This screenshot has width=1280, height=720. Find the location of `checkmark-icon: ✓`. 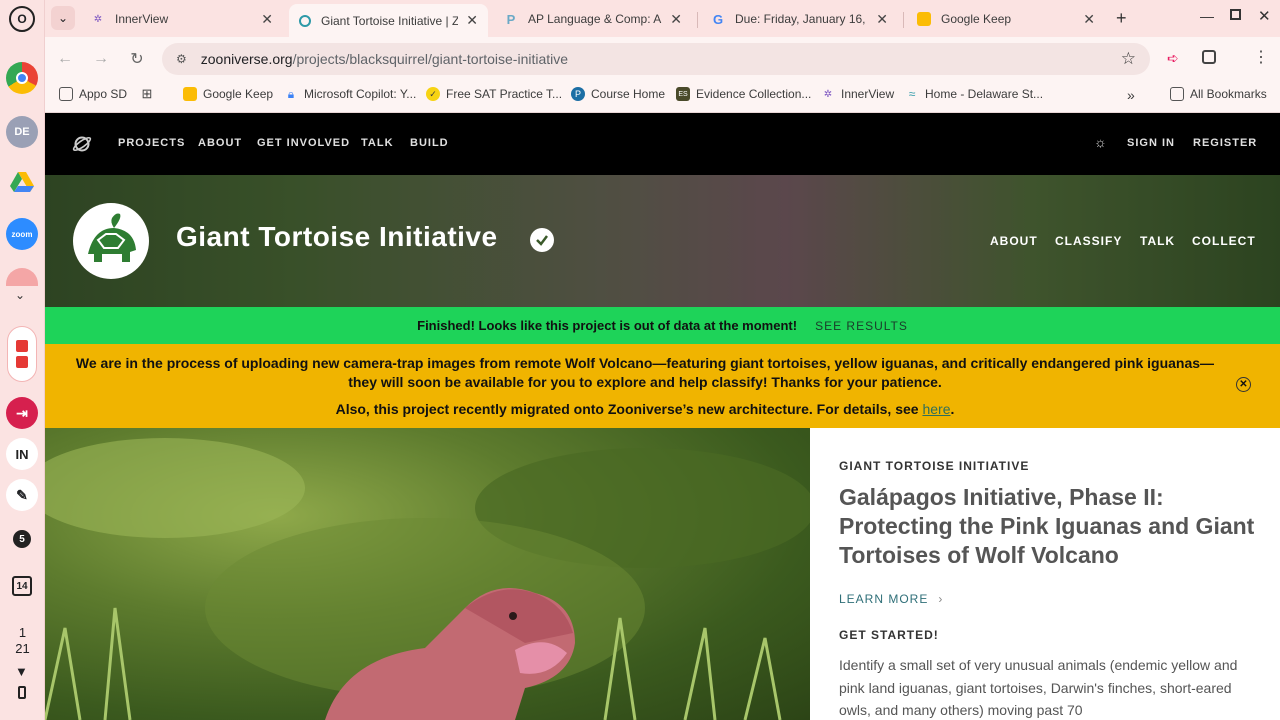

checkmark-icon: ✓ is located at coordinates (433, 94).